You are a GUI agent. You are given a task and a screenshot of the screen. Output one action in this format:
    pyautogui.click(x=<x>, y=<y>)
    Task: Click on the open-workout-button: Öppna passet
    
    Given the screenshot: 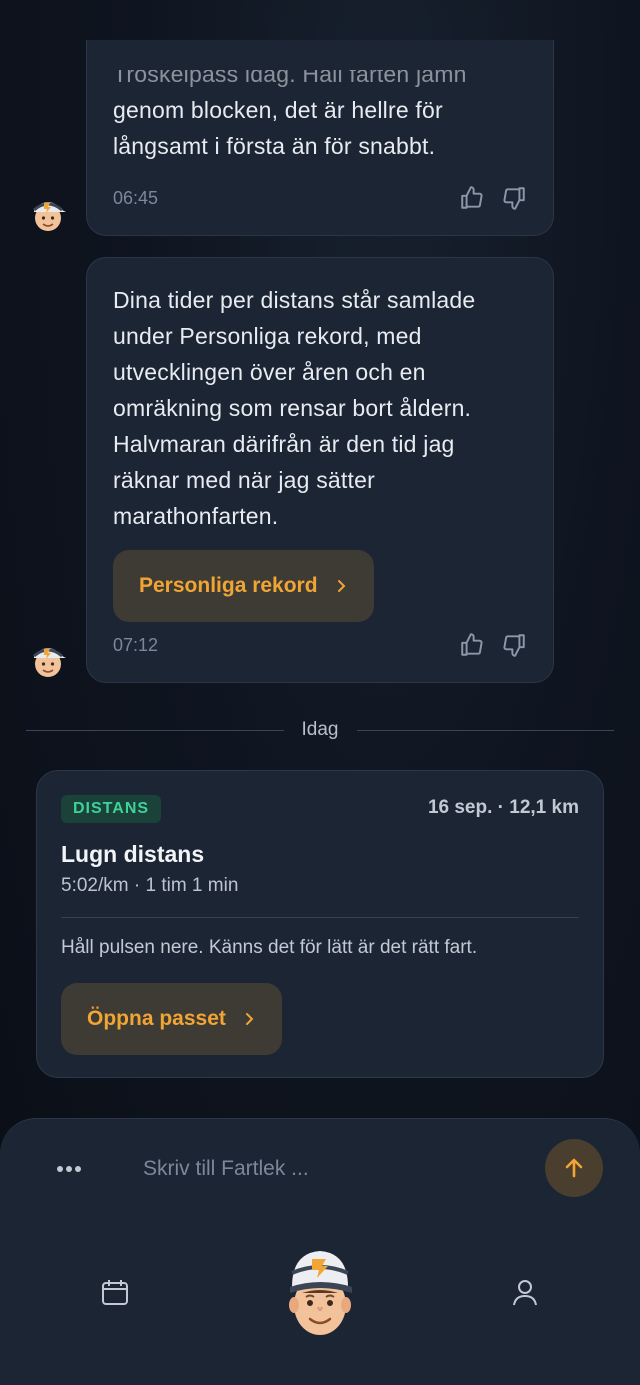 What is the action you would take?
    pyautogui.click(x=171, y=1019)
    